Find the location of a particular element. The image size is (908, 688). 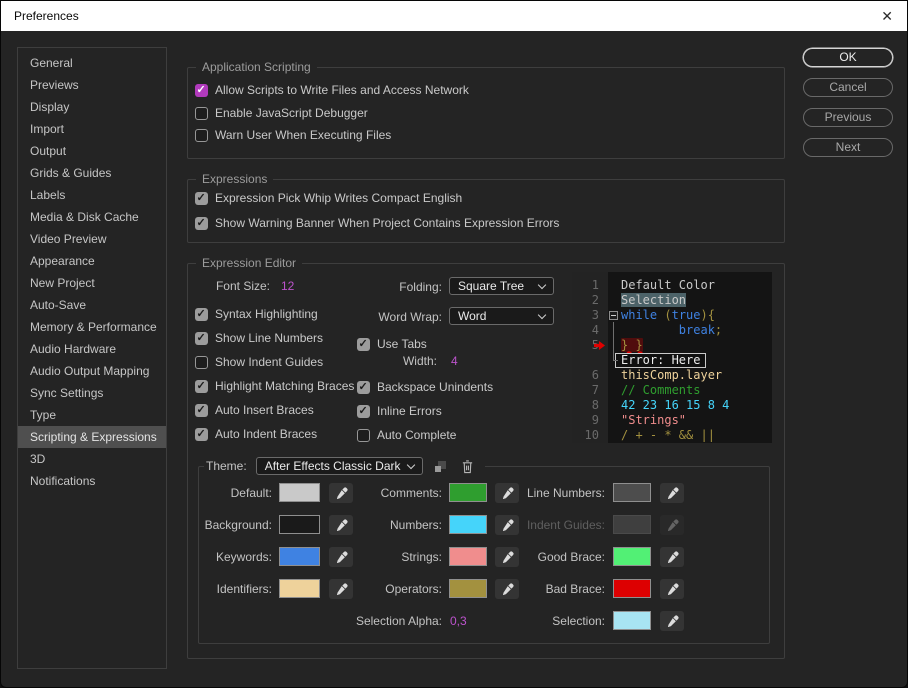

sidebar-item-type: Type is located at coordinates (92, 415).